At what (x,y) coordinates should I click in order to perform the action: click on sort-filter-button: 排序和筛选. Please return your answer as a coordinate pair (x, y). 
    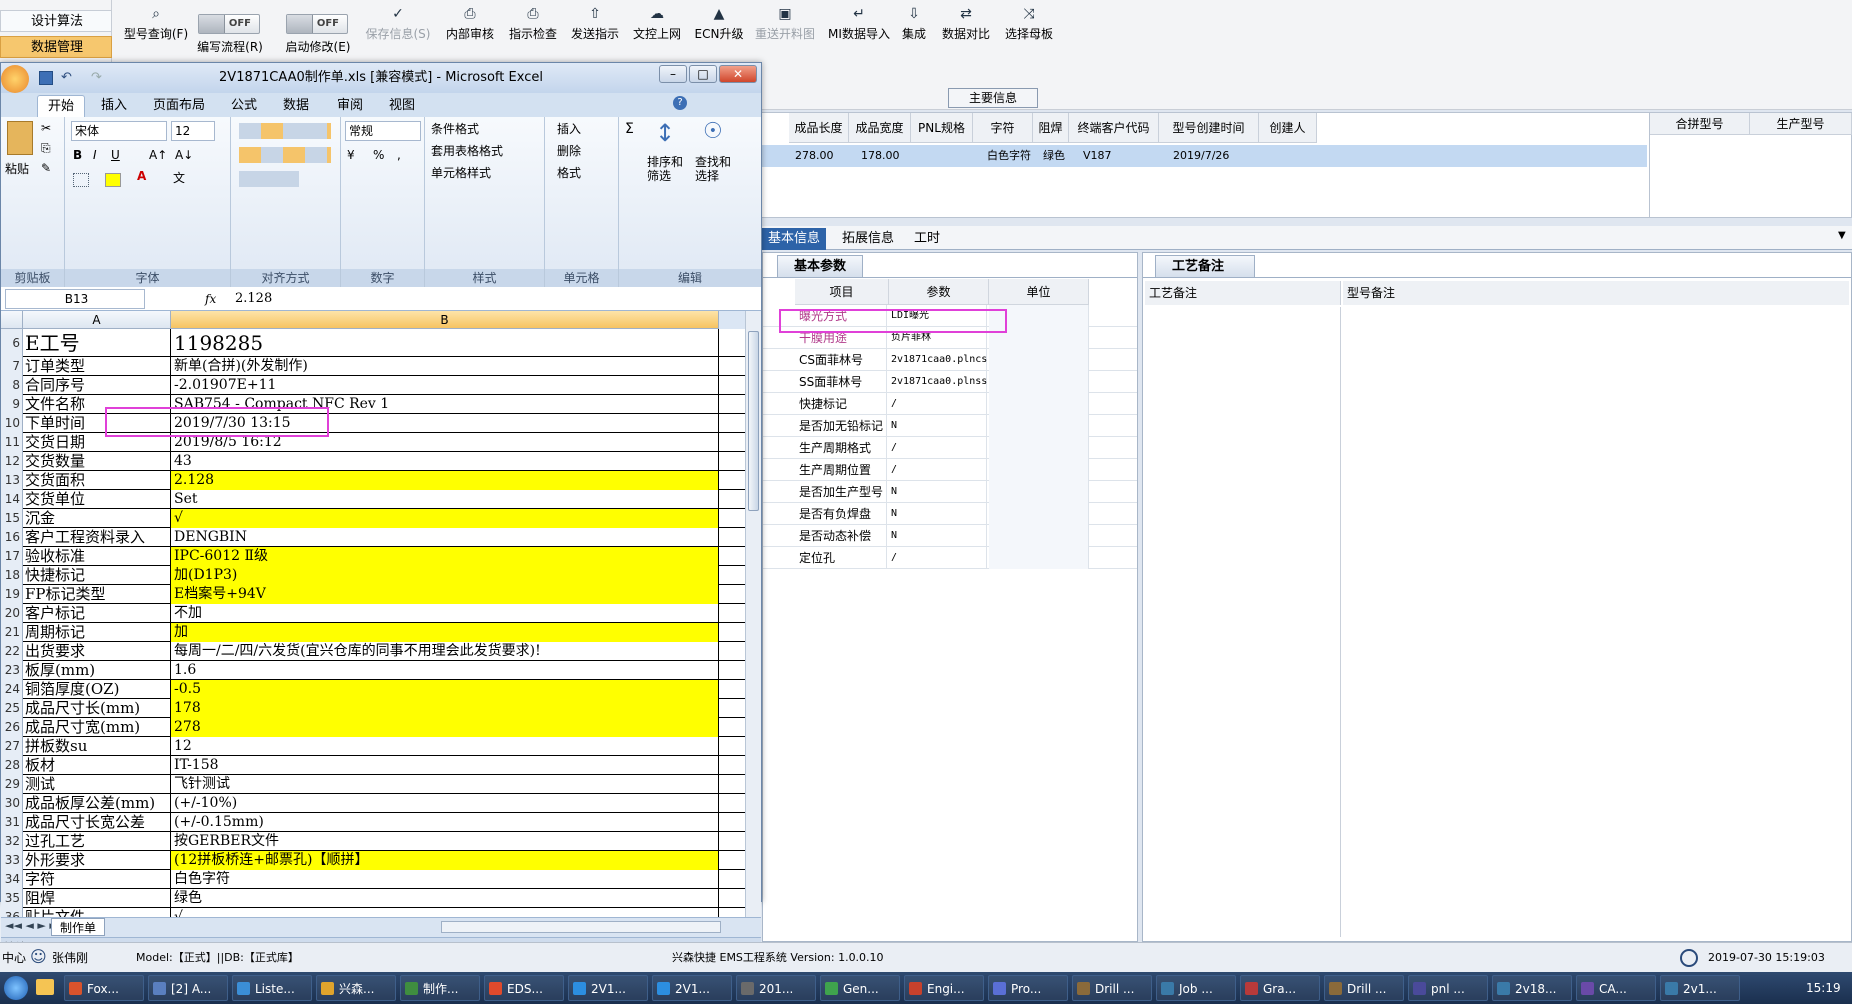
    Looking at the image, I should click on (667, 170).